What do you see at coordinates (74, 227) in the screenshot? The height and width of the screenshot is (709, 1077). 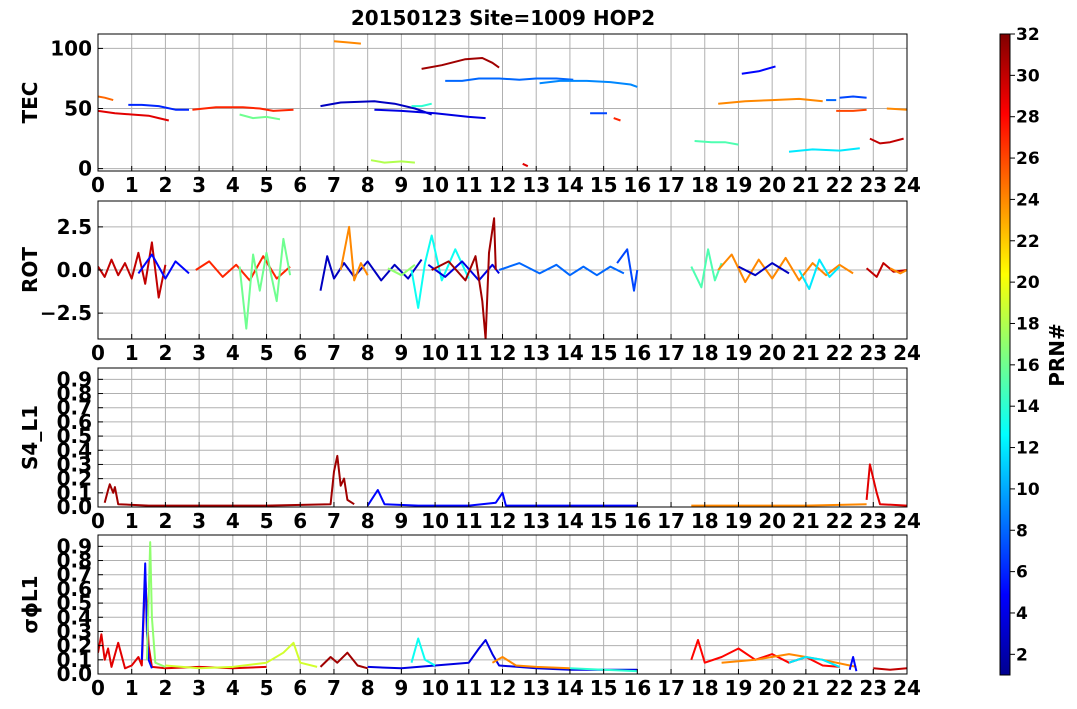 I see `y-tick-label: 2.5` at bounding box center [74, 227].